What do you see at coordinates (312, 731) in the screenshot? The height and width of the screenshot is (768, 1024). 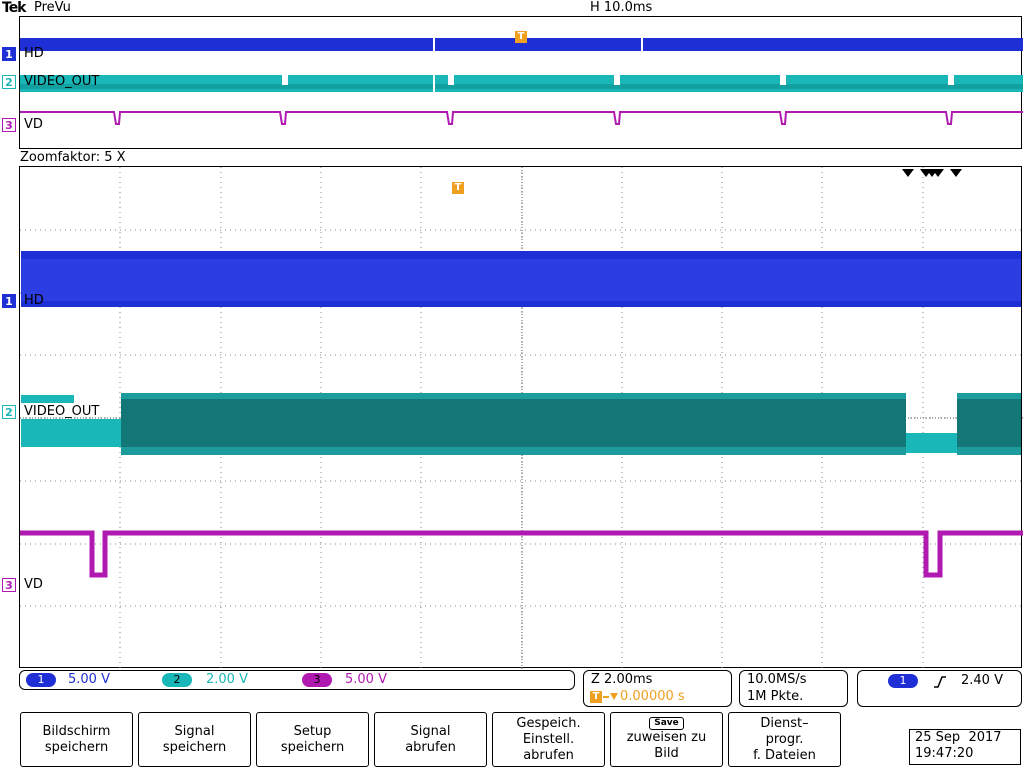 I see `button-label: Setup` at bounding box center [312, 731].